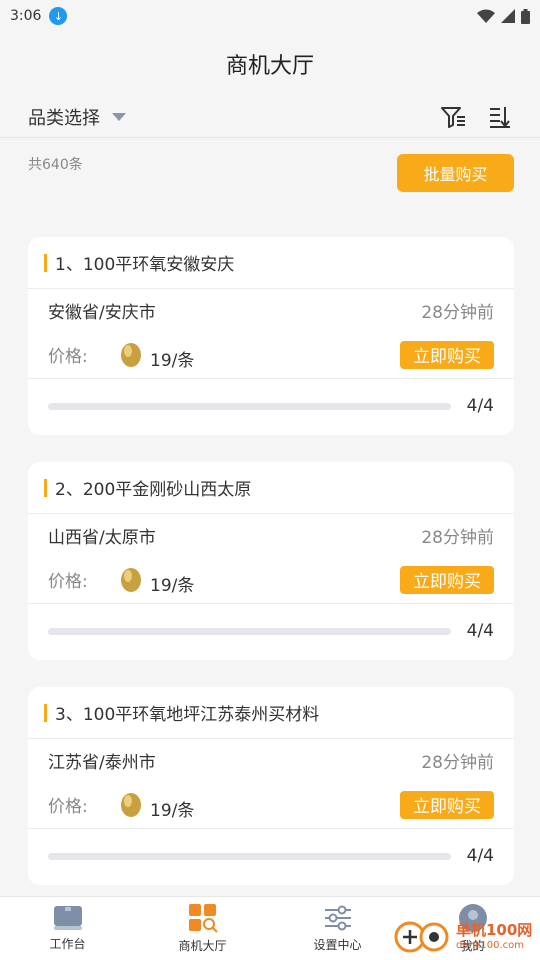 The image size is (540, 960). Describe the element at coordinates (337, 945) in the screenshot. I see `tab-label: 设置中心` at that location.